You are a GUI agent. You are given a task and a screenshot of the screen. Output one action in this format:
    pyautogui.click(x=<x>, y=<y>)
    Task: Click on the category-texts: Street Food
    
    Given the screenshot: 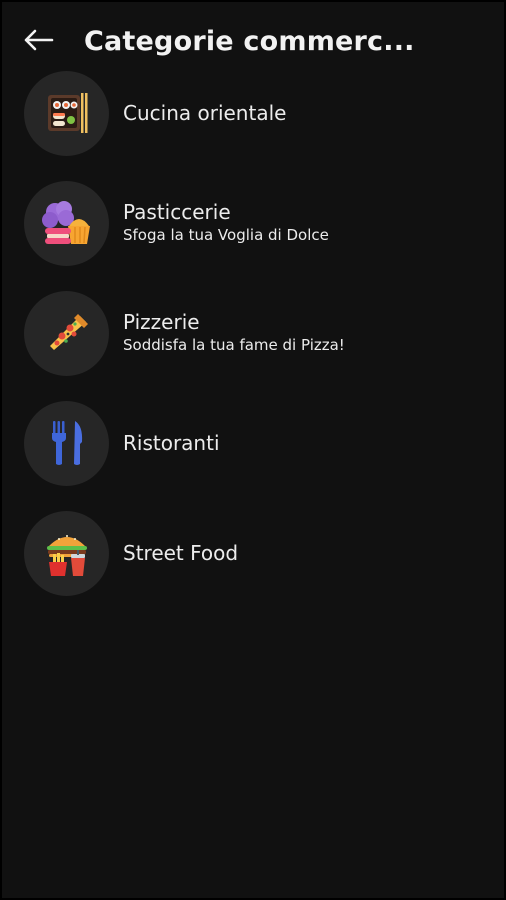 What is the action you would take?
    pyautogui.click(x=180, y=553)
    